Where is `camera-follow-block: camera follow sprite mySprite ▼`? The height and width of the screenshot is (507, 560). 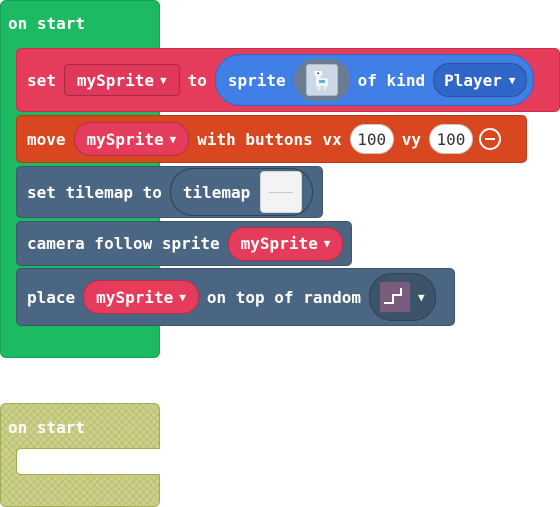
camera-follow-block: camera follow sprite mySprite ▼ is located at coordinates (184, 243).